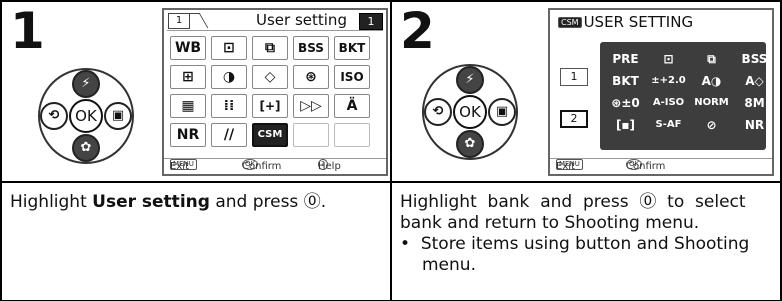  I want to click on auto-focus-icon: ▷▷, so click(311, 106).